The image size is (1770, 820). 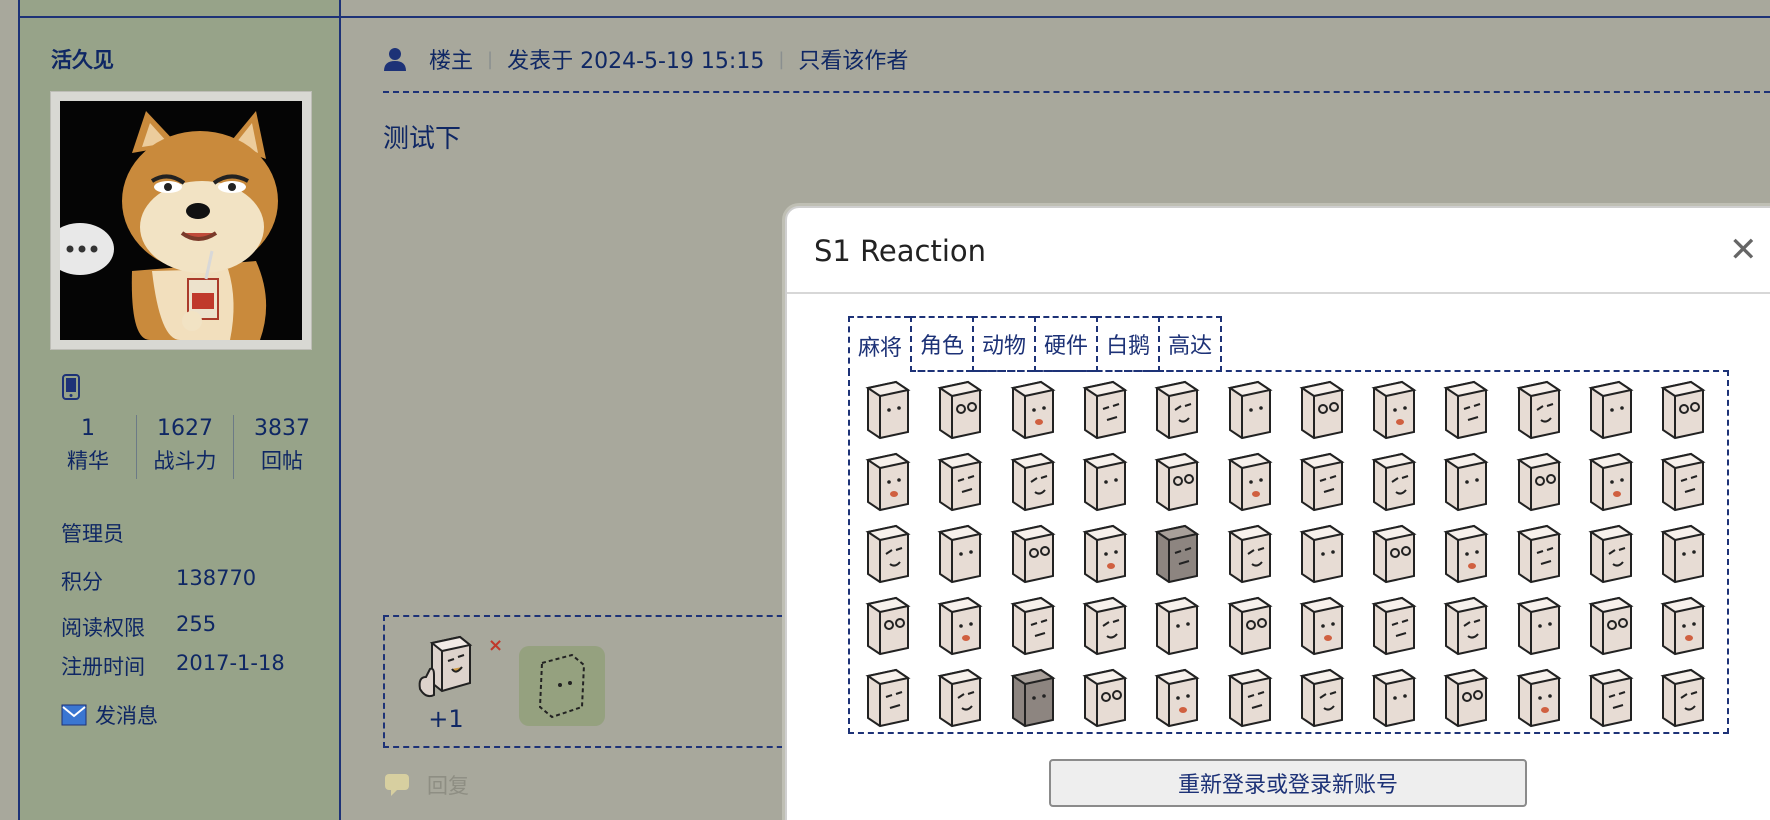 I want to click on remove-reaction-icon: ×, so click(x=495, y=645).